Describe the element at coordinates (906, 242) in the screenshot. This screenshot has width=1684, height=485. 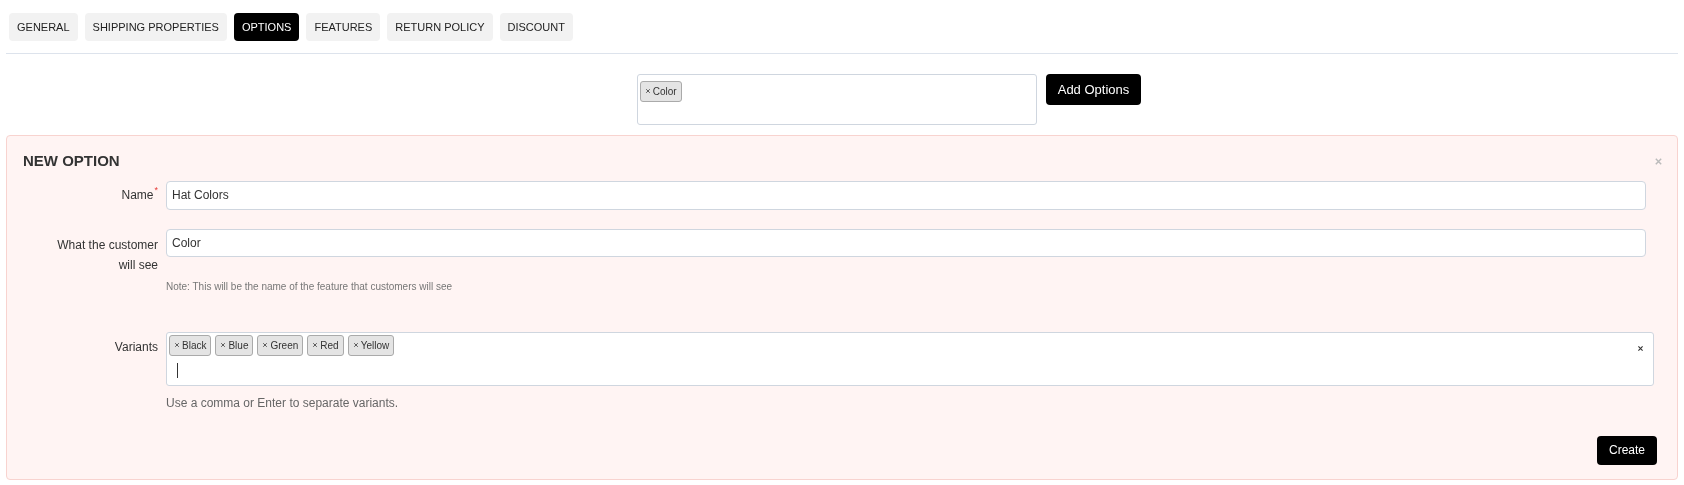
I see `customer-name-input: Color` at that location.